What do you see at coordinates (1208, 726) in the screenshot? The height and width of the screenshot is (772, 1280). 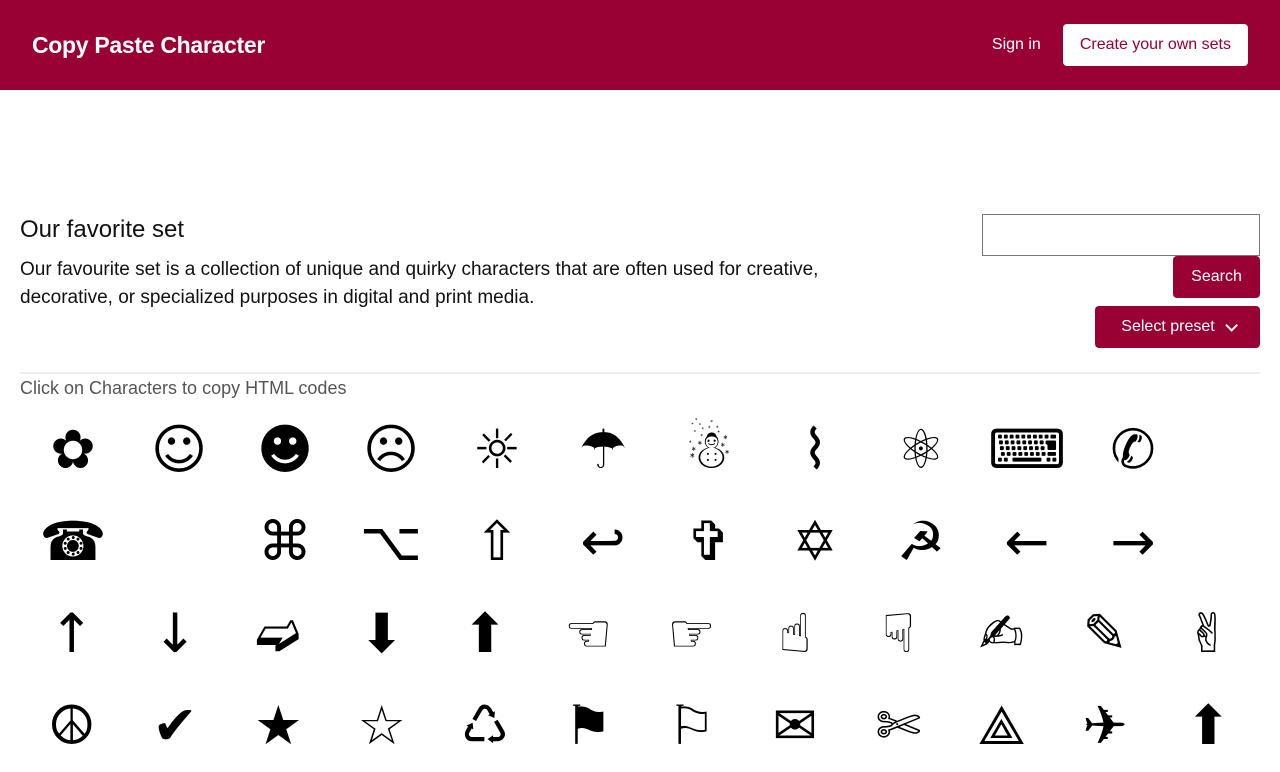 I see `char-up-triangle: ⬆` at bounding box center [1208, 726].